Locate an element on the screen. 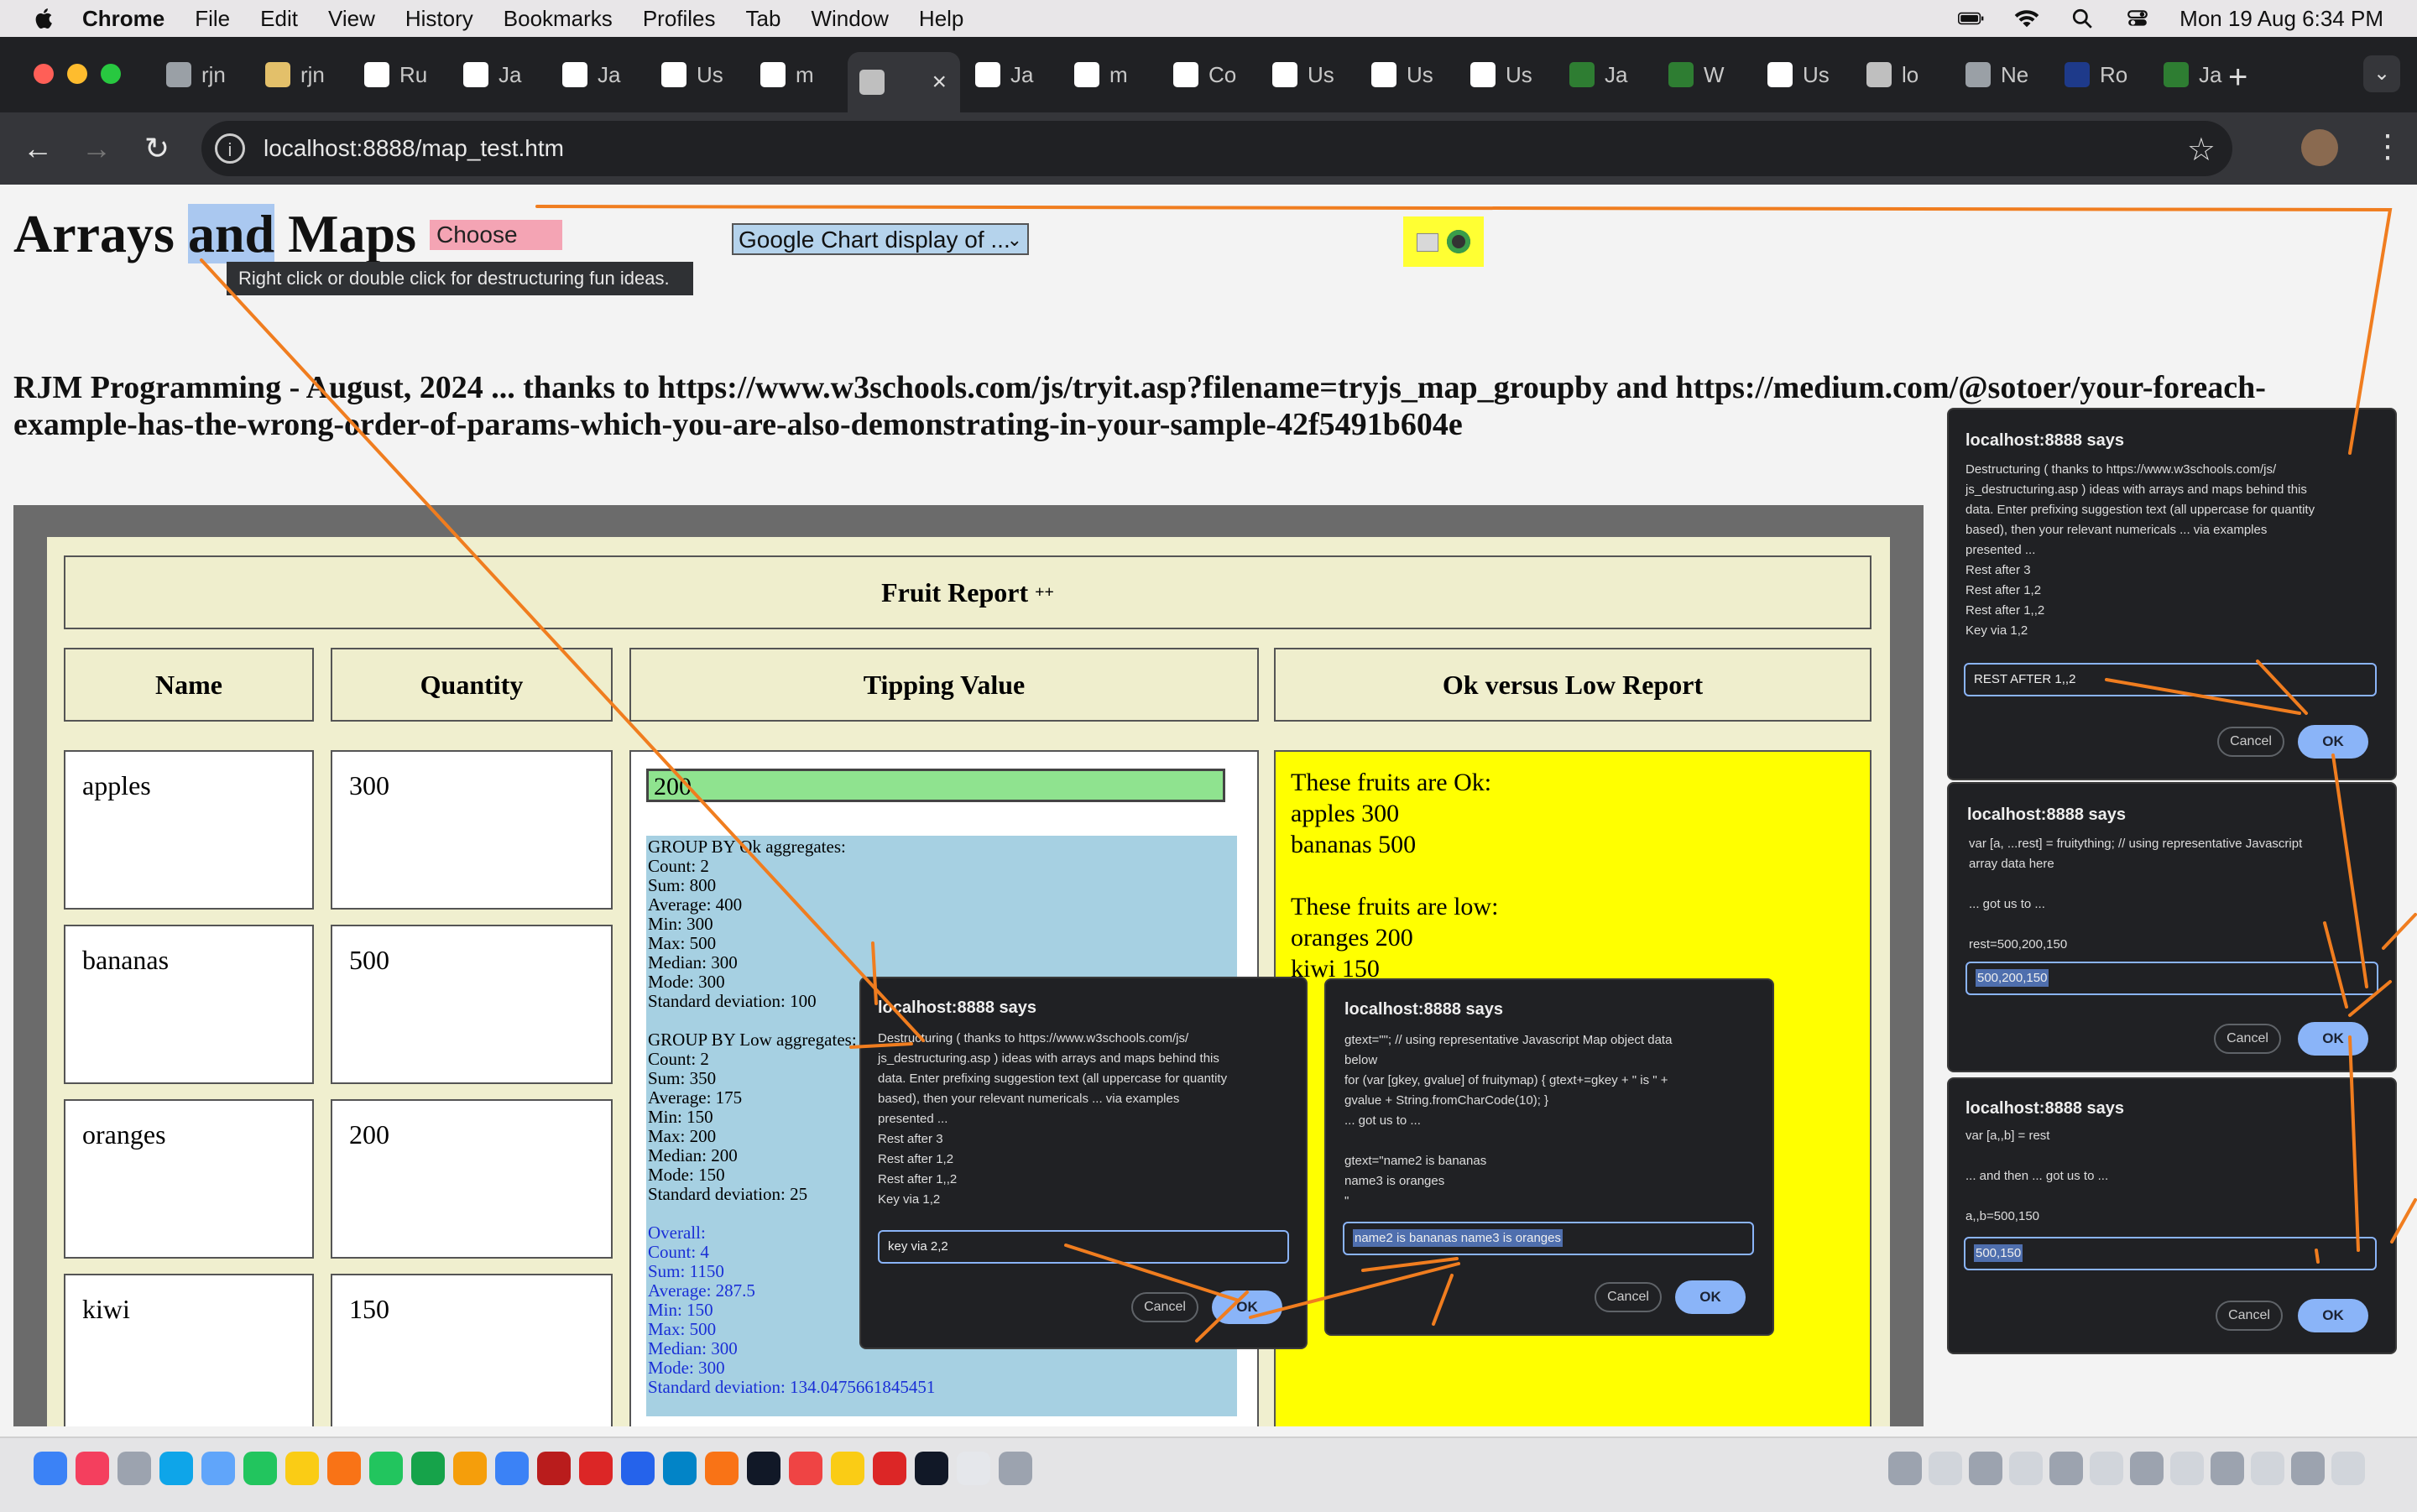 This screenshot has width=2417, height=1512. textedit-icon is located at coordinates (973, 1468).